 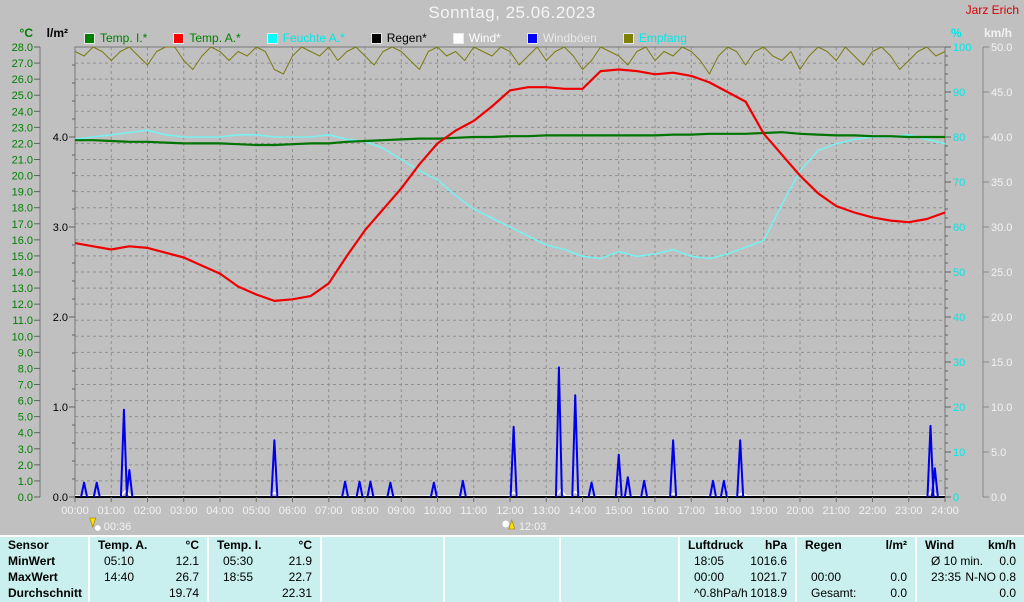 What do you see at coordinates (583, 511) in the screenshot?
I see `x-axis-label: 14:00` at bounding box center [583, 511].